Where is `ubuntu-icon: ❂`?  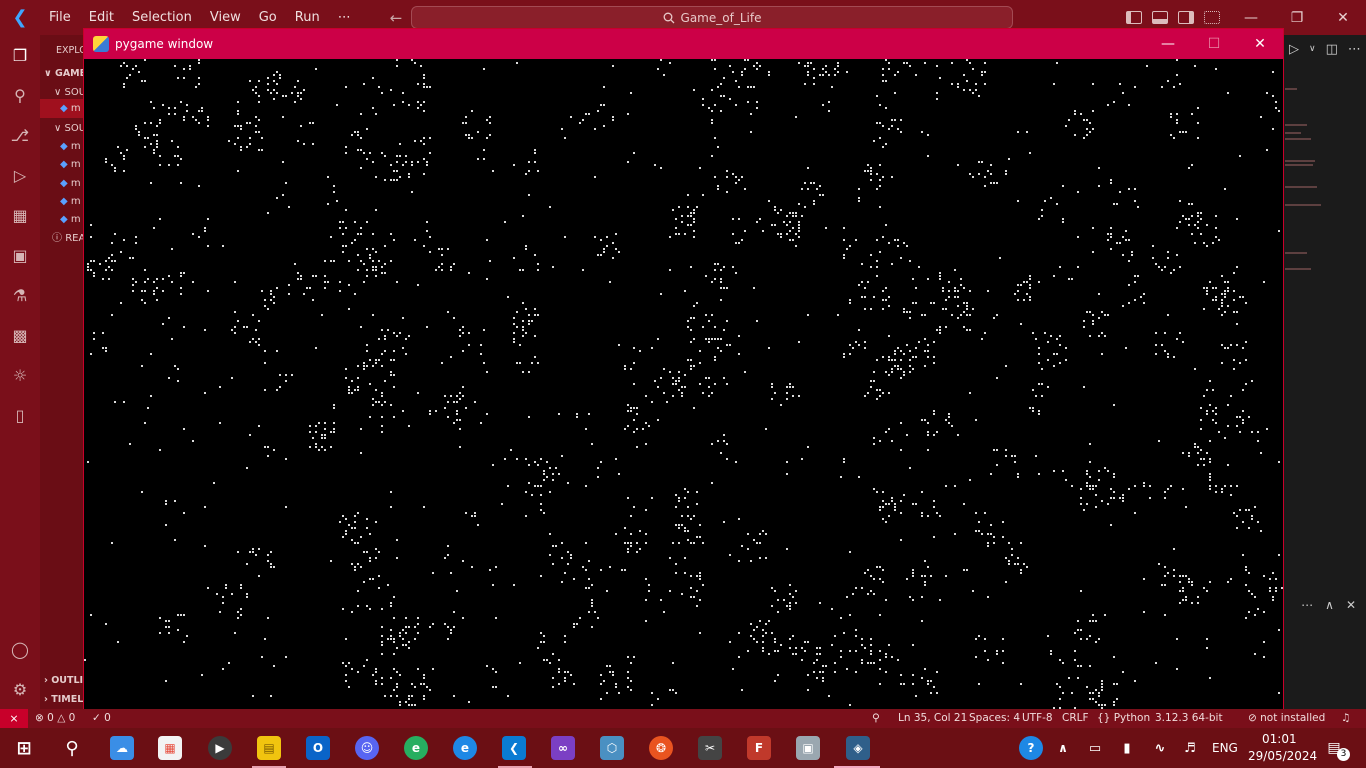
ubuntu-icon: ❂ is located at coordinates (661, 748).